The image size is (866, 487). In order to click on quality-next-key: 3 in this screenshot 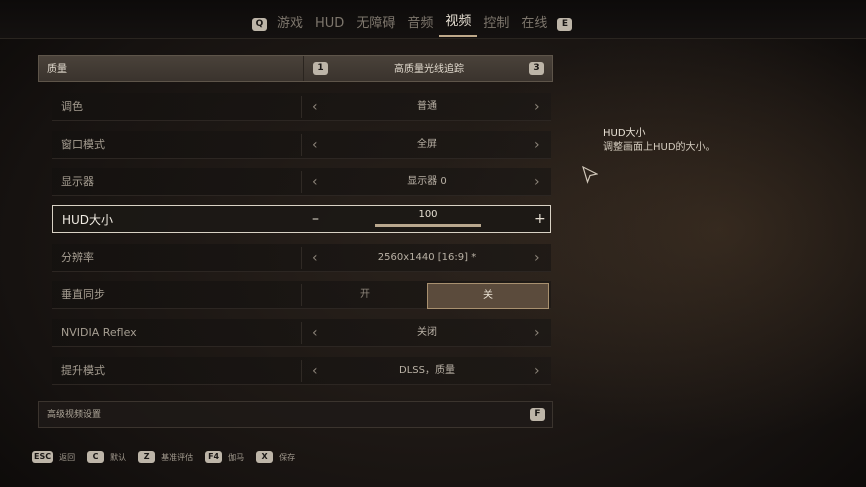, I will do `click(536, 68)`.